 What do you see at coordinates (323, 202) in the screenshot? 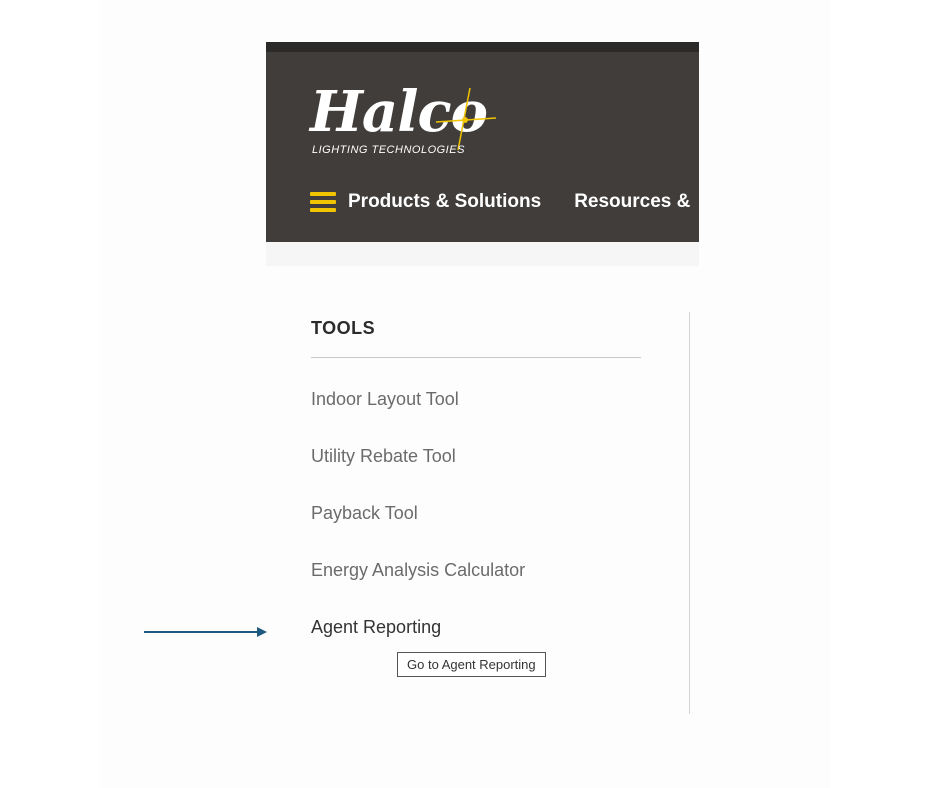
I see `hamburger-icon` at bounding box center [323, 202].